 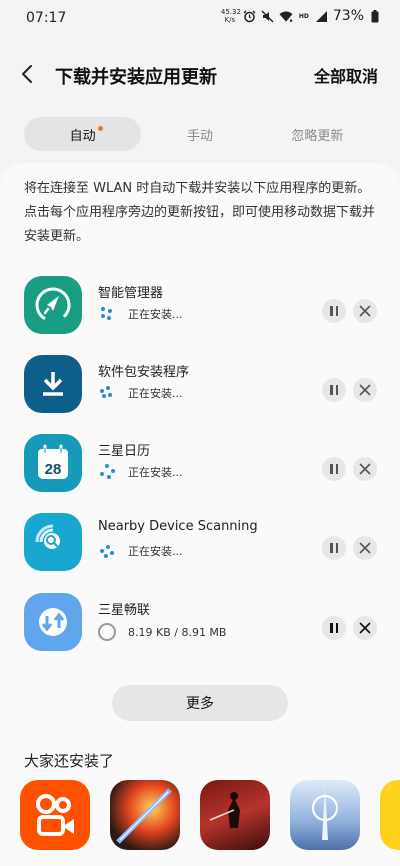 What do you see at coordinates (53, 542) in the screenshot?
I see `radar-search-icon` at bounding box center [53, 542].